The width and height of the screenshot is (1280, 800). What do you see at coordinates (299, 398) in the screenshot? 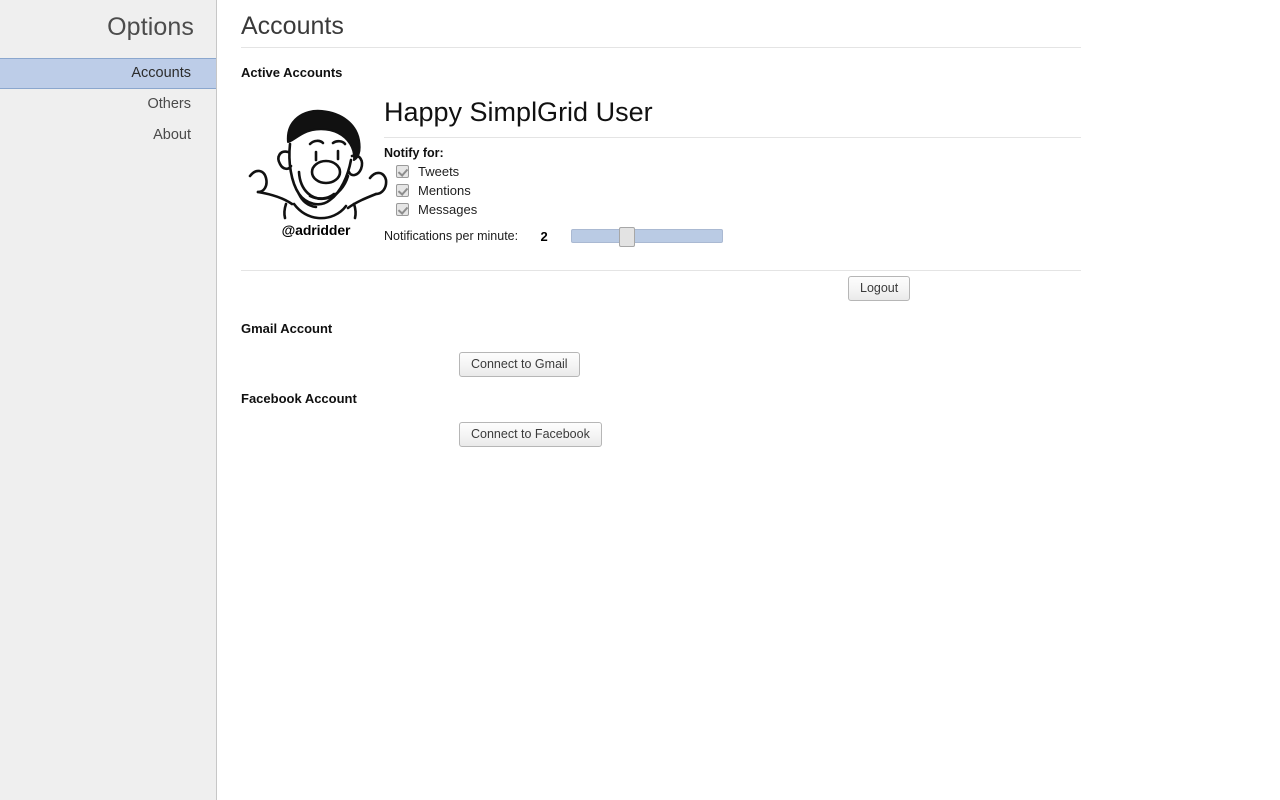
I see `facebook-account-heading: Facebook Account` at bounding box center [299, 398].